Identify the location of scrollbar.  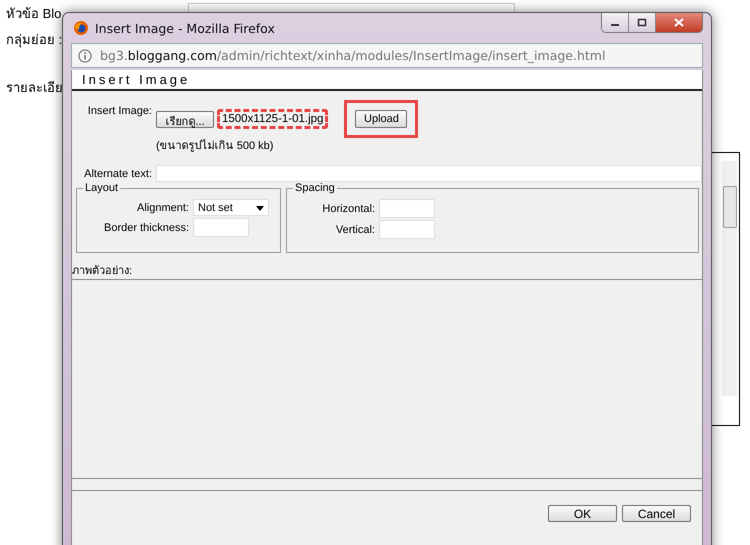
(729, 278).